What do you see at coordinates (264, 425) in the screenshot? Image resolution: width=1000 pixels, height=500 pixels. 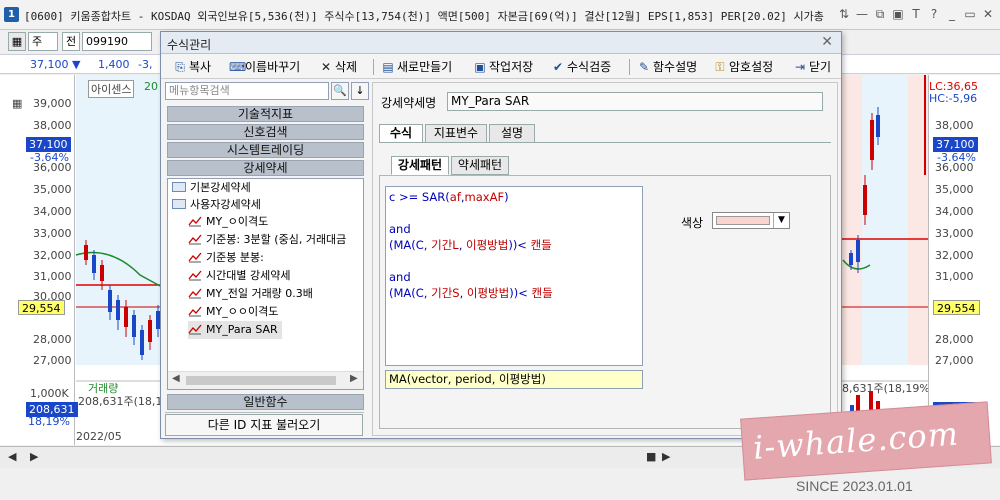 I see `load-other-id-button: 다른 ID 지표 불러오기` at bounding box center [264, 425].